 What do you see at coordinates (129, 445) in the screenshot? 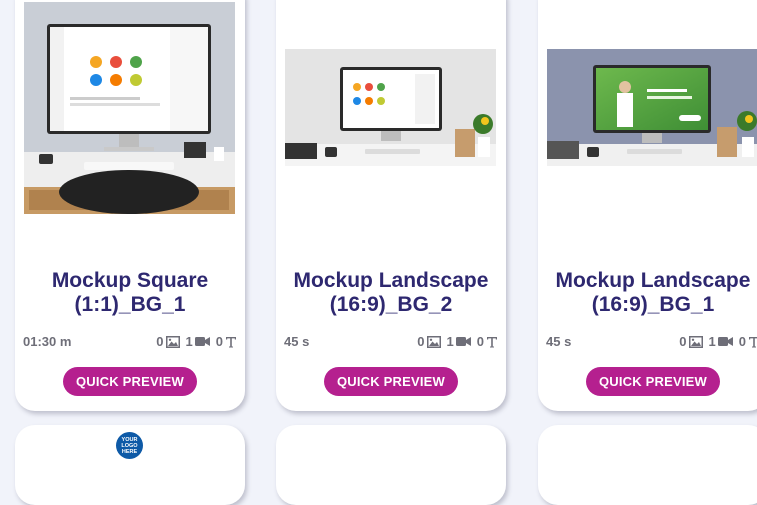
I see `logo-placeholder-badge: YOUR LOGO HERE` at bounding box center [129, 445].